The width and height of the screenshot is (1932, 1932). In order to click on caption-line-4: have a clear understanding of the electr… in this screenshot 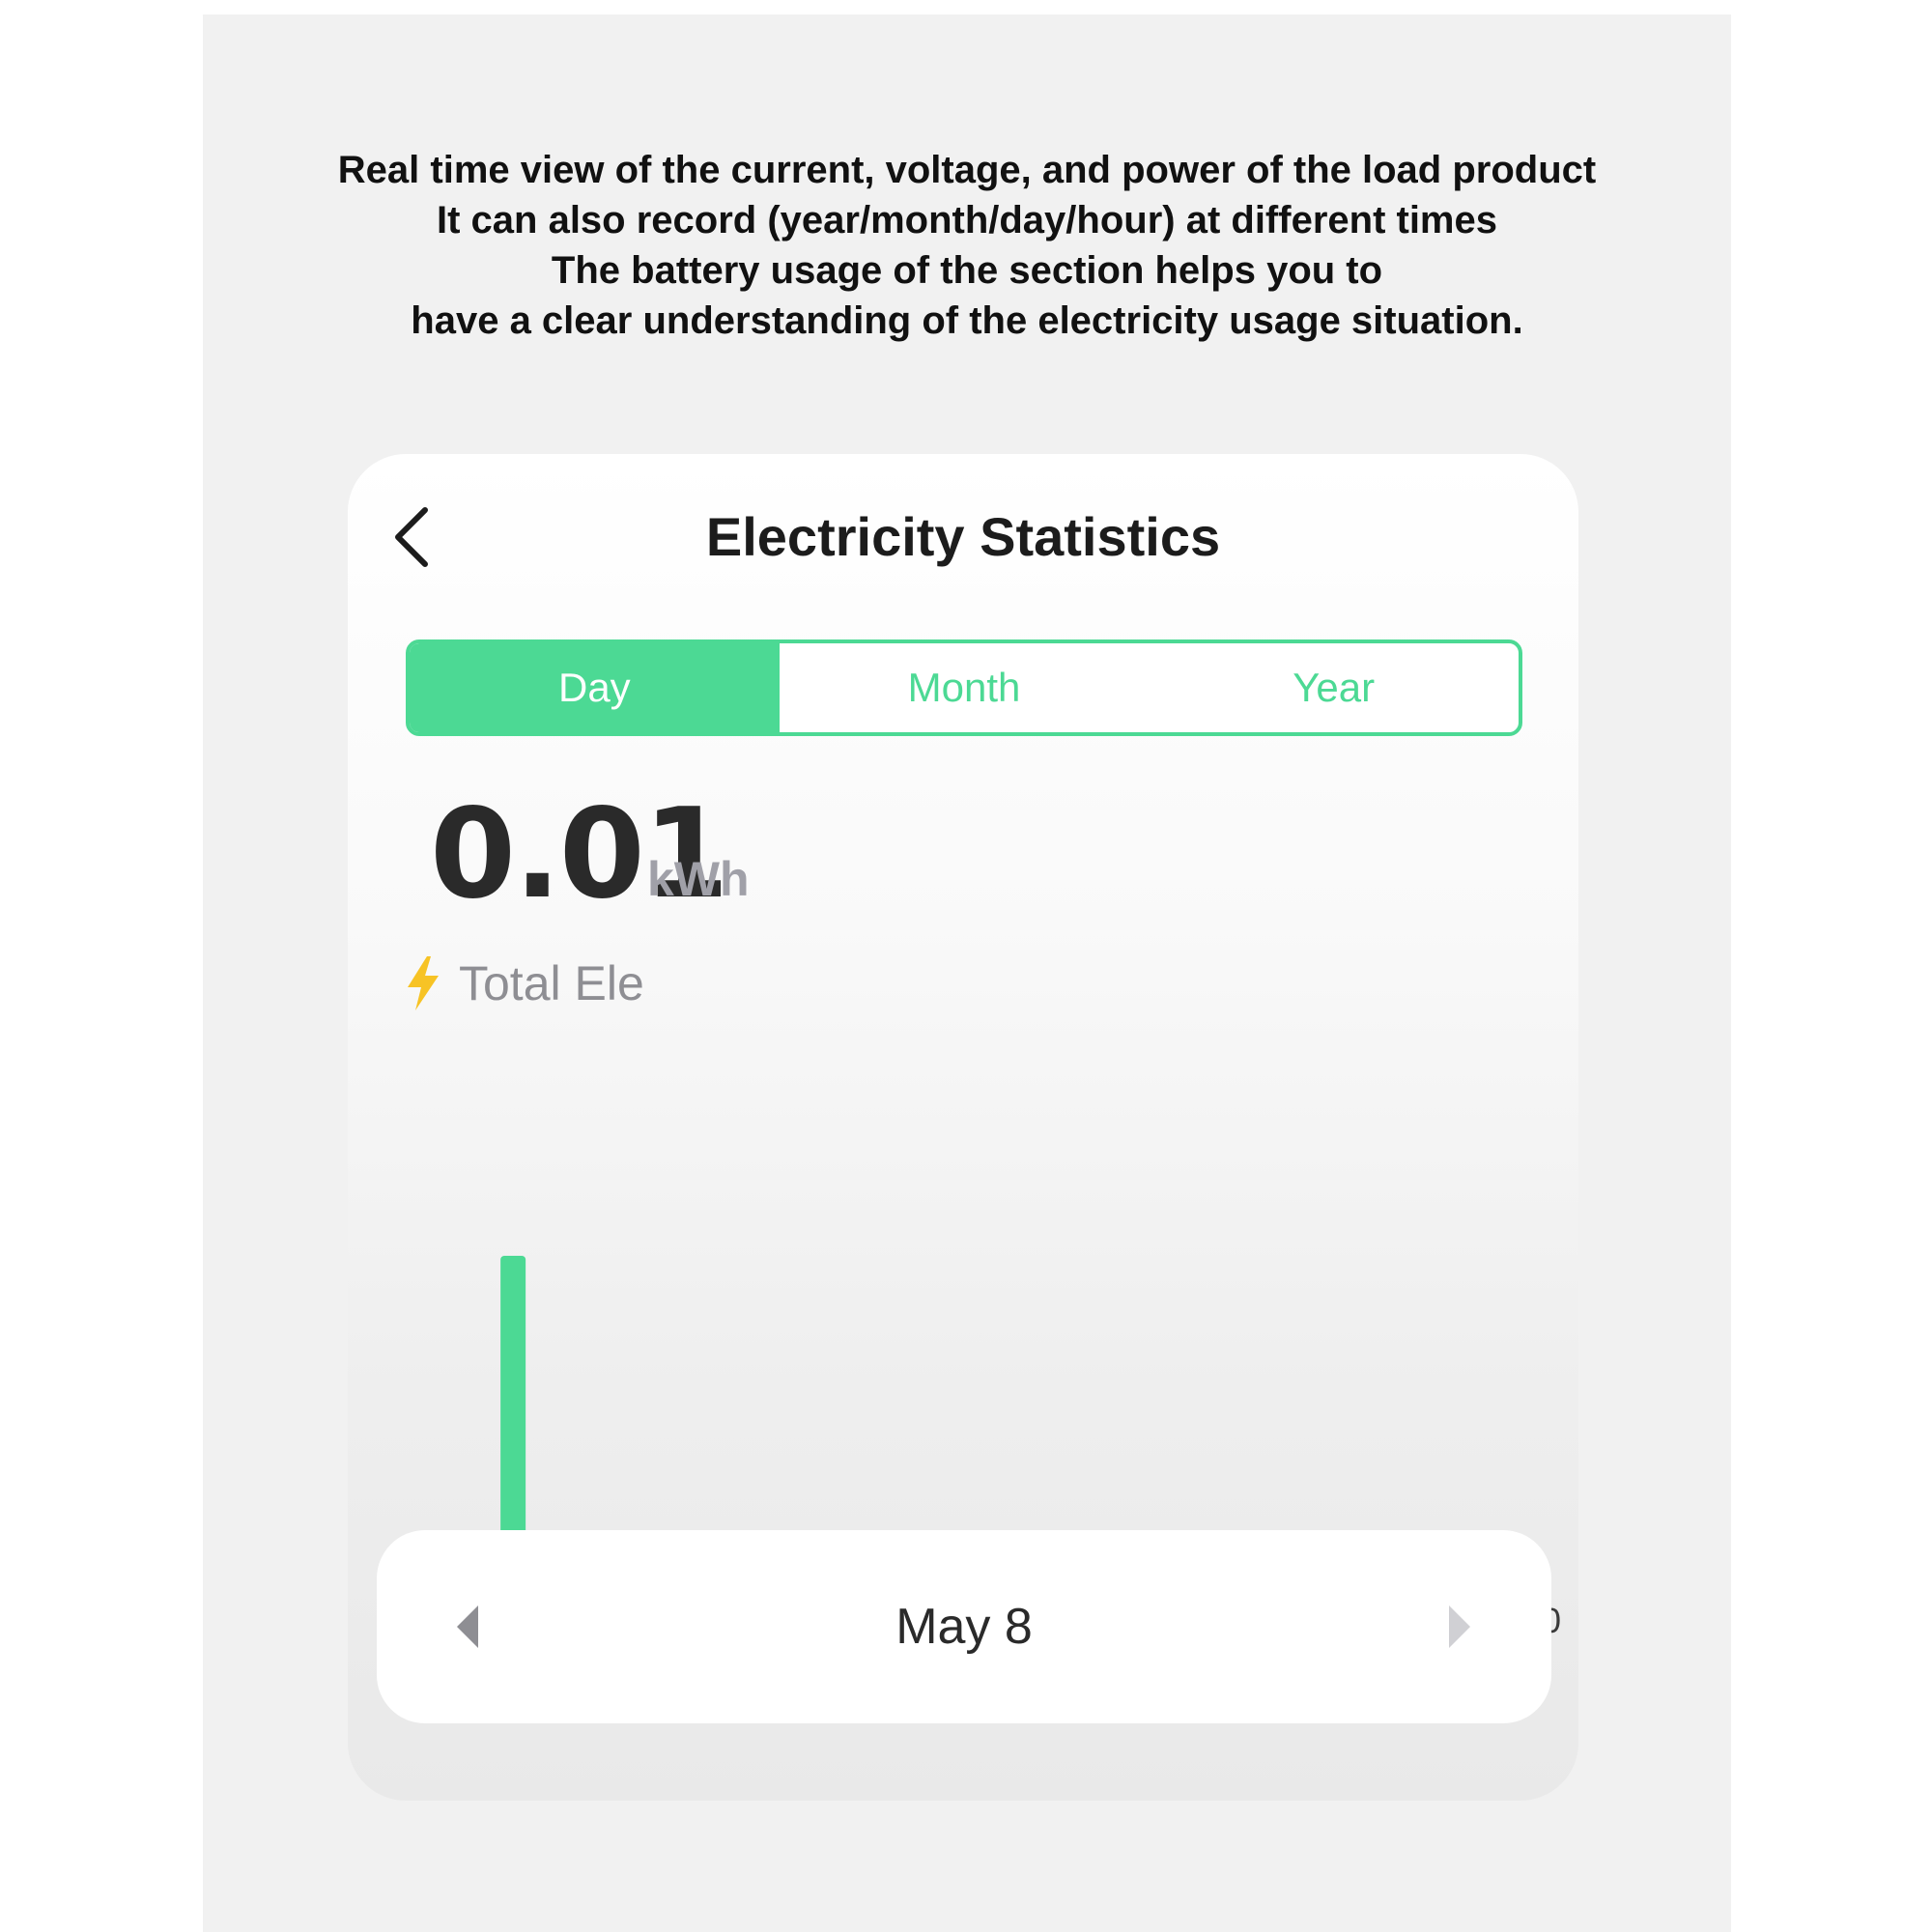, I will do `click(967, 320)`.